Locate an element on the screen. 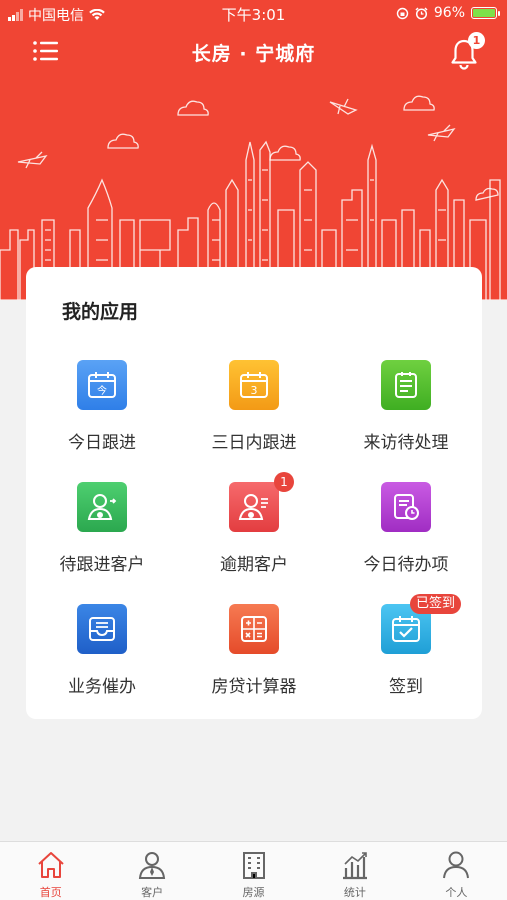 Image resolution: width=507 pixels, height=900 pixels. app-label: 房贷计算器 is located at coordinates (254, 687).